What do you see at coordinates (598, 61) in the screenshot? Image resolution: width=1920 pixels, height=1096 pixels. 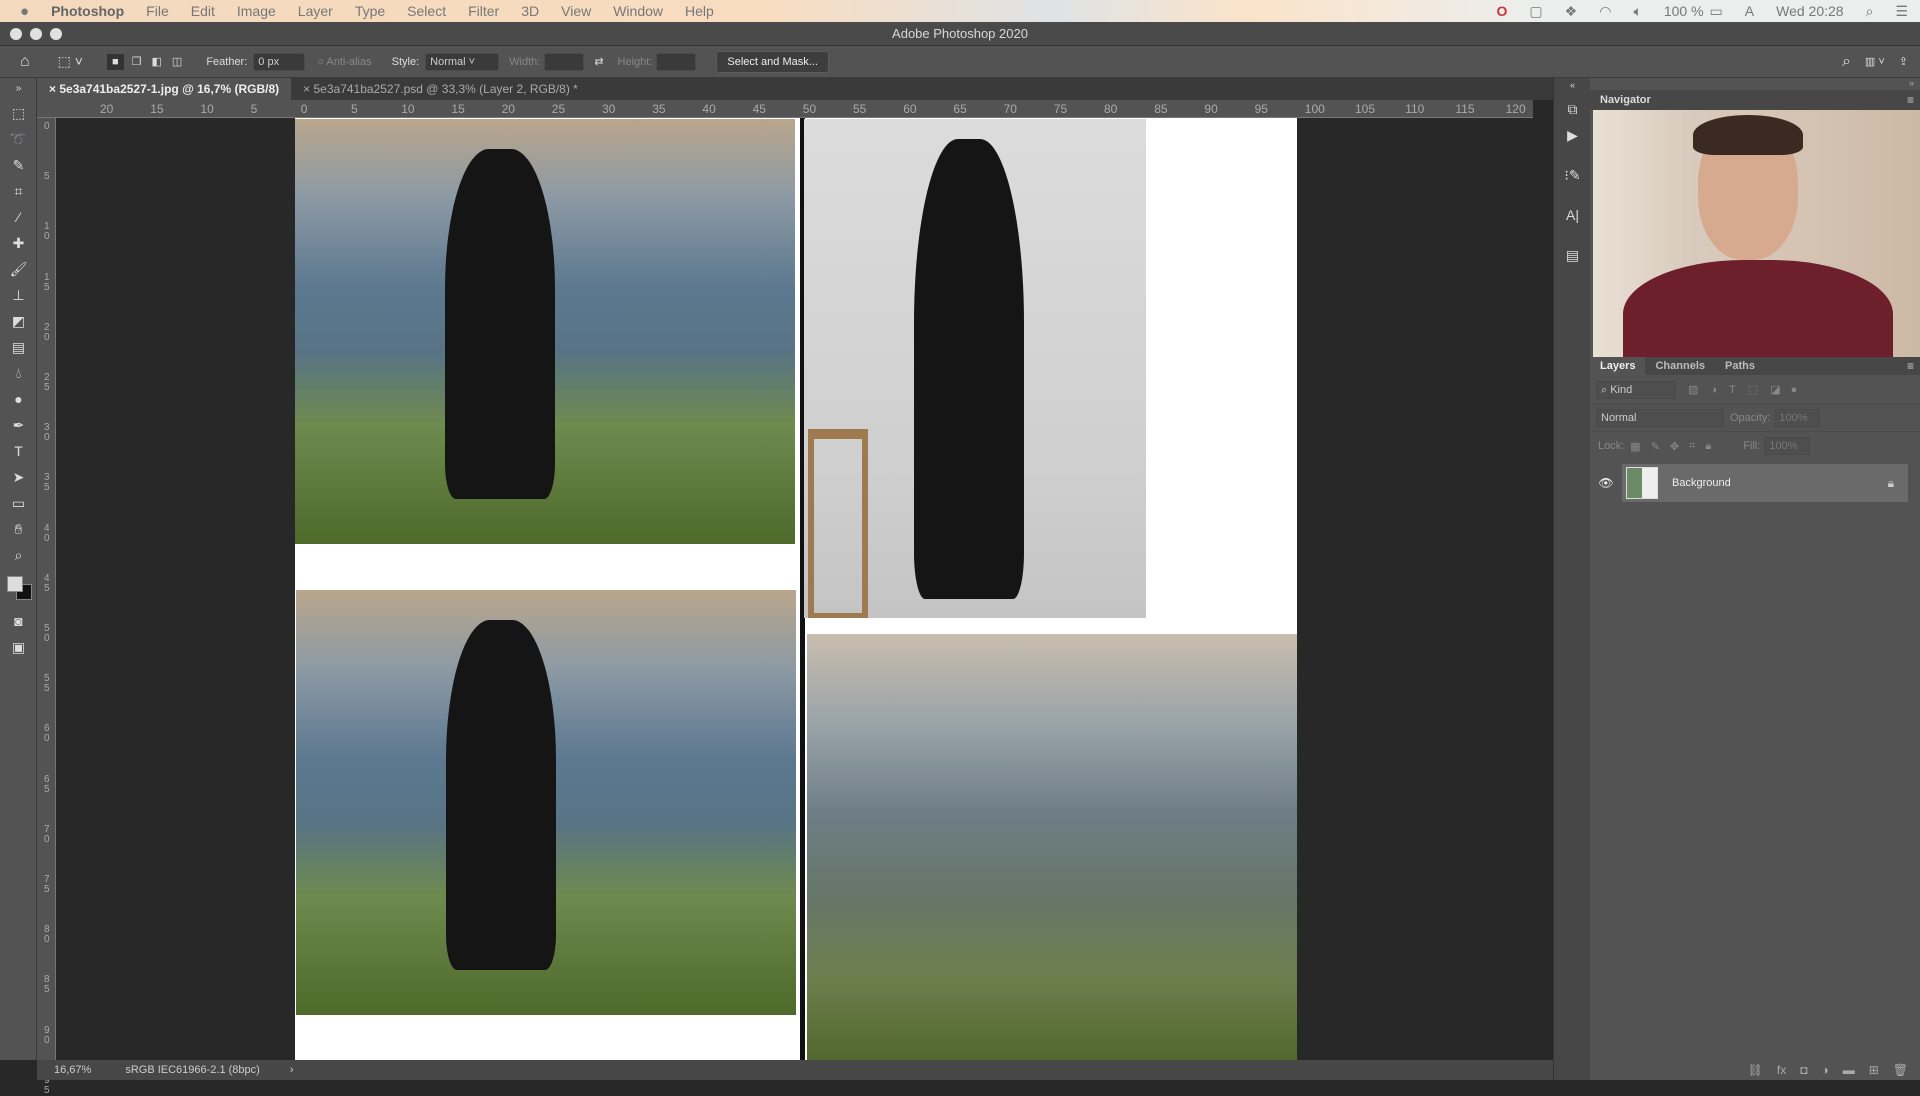 I see `swap-icon: ⇄` at bounding box center [598, 61].